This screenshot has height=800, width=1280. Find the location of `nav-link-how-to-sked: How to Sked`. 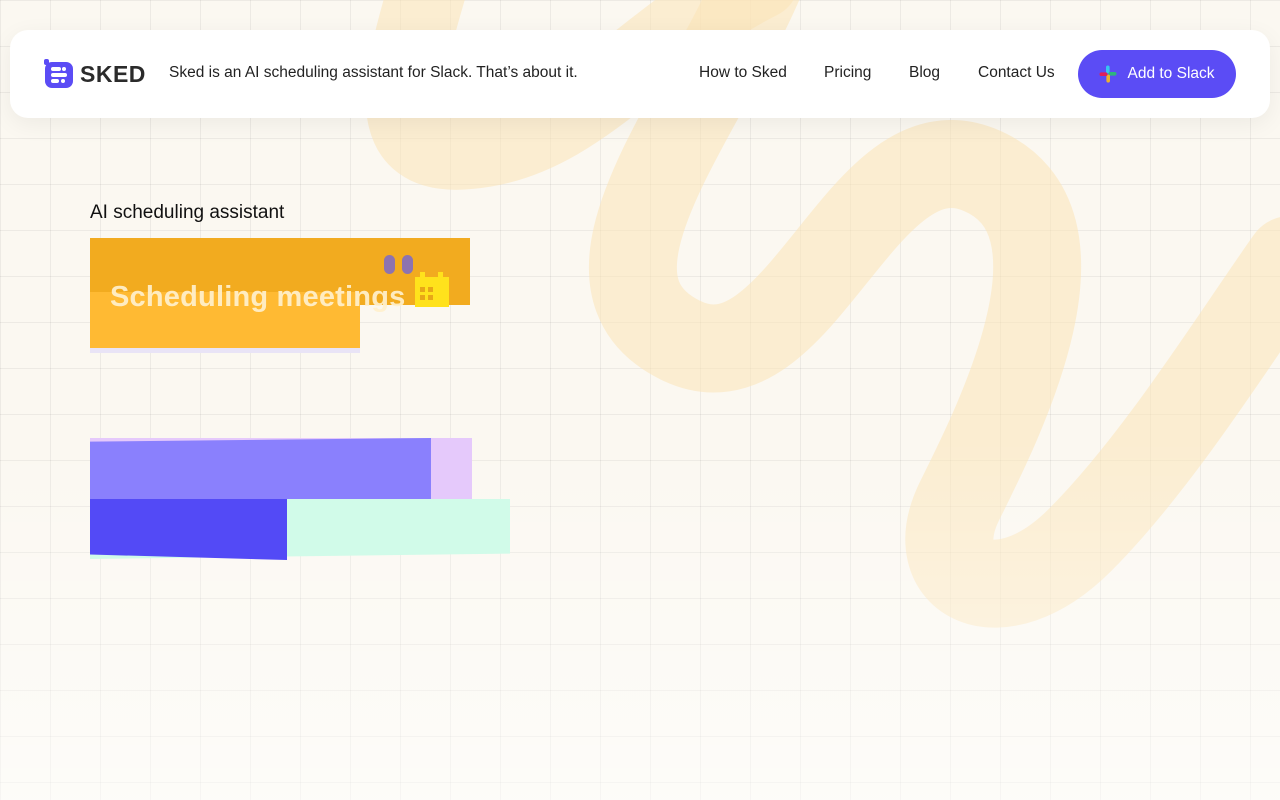

nav-link-how-to-sked: How to Sked is located at coordinates (743, 73).